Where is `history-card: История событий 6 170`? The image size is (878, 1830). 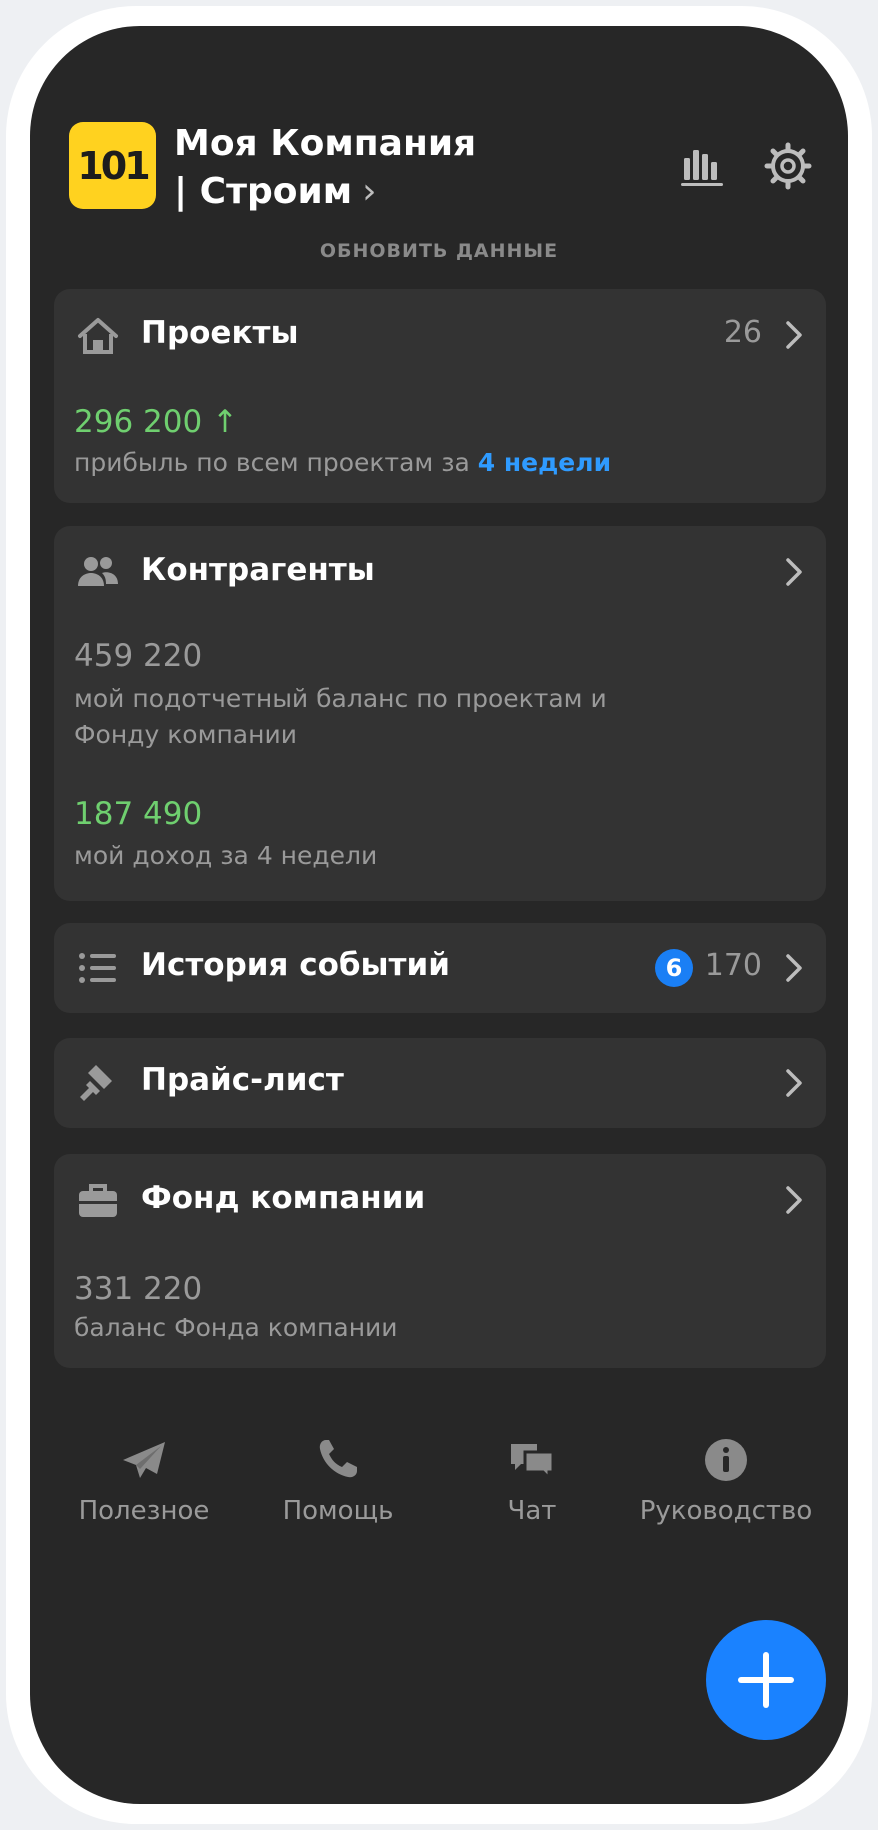
history-card: История событий 6 170 is located at coordinates (440, 968).